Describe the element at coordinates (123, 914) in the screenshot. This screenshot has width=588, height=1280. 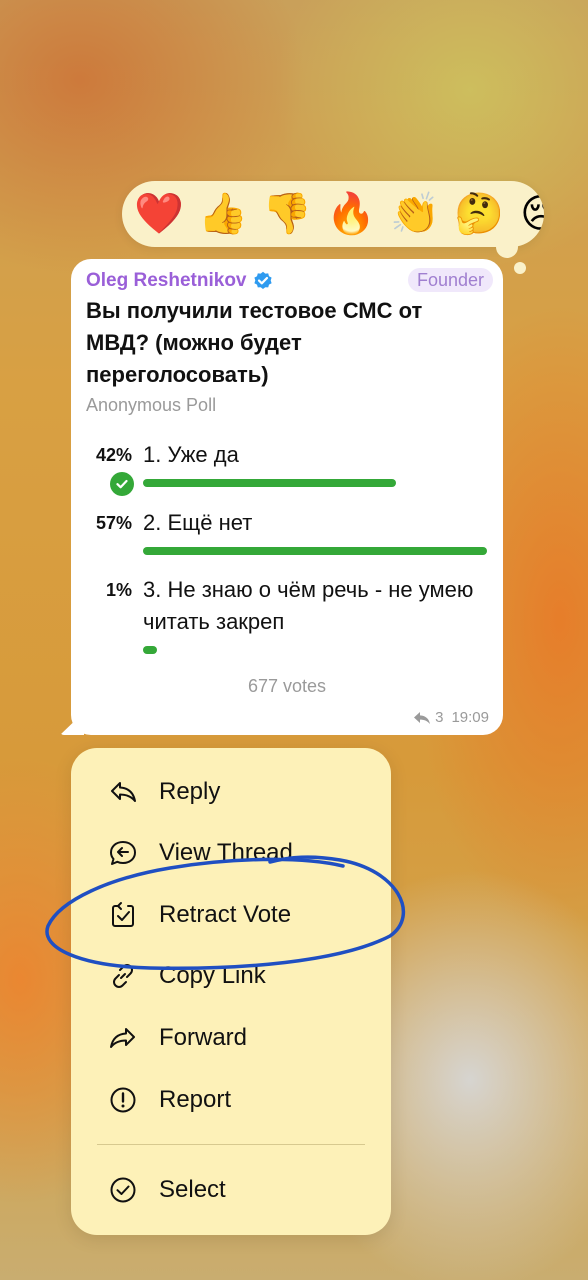
I see `retract-vote-icon` at that location.